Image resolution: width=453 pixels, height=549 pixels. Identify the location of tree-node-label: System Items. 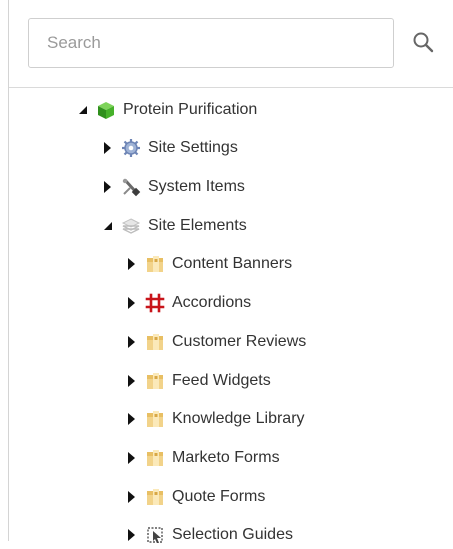
(196, 186).